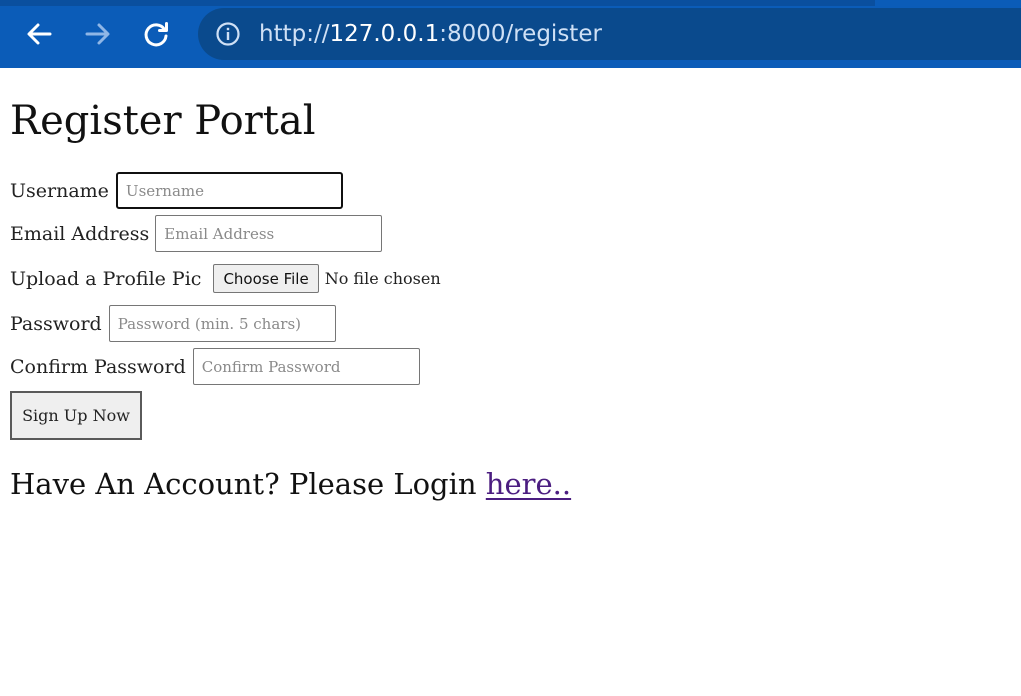 The image size is (1021, 696). I want to click on password-row: Password, so click(173, 323).